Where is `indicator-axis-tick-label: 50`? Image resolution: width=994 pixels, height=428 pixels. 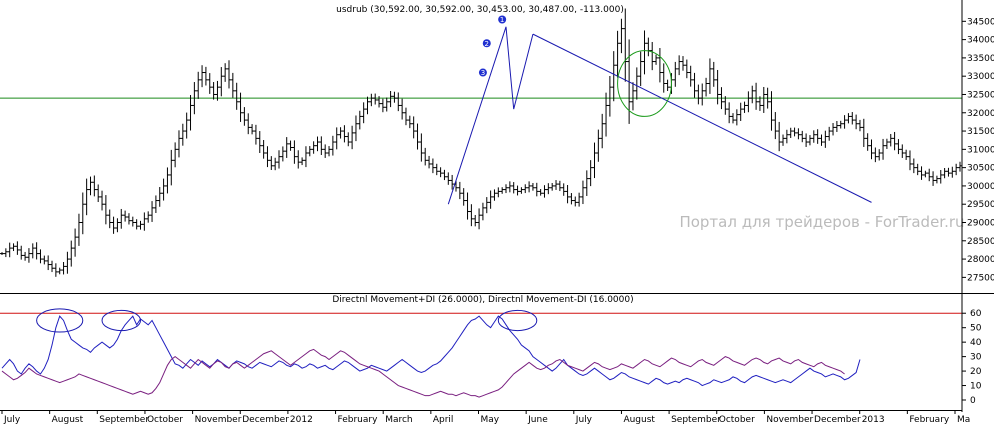 indicator-axis-tick-label: 50 is located at coordinates (976, 329).